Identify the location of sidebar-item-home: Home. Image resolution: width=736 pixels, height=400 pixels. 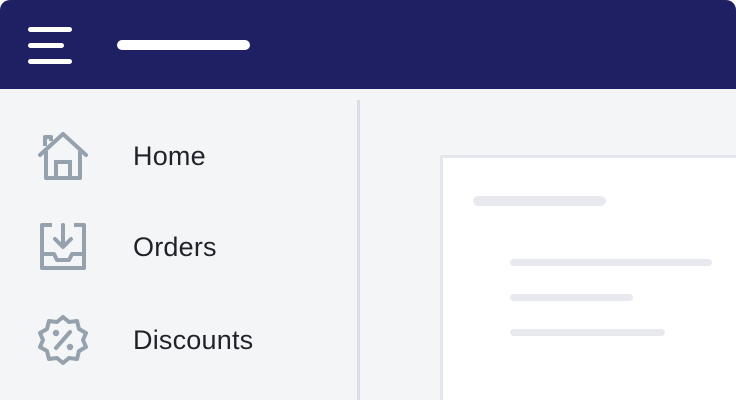
(179, 156).